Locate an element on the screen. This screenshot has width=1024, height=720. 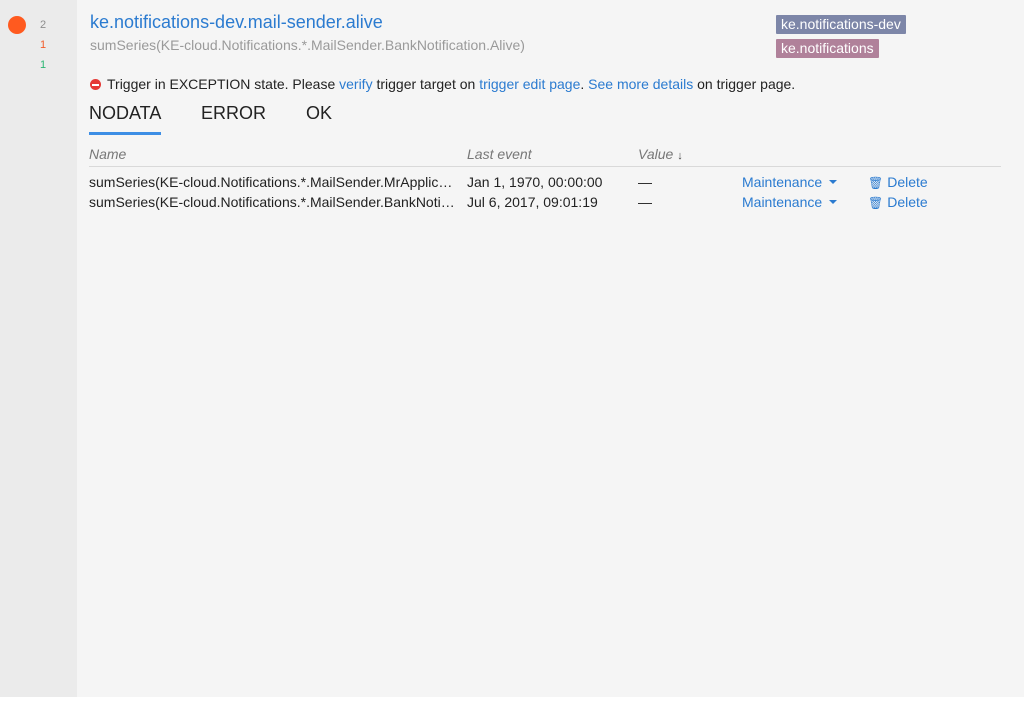
exception-text: trigger target on is located at coordinates (426, 84).